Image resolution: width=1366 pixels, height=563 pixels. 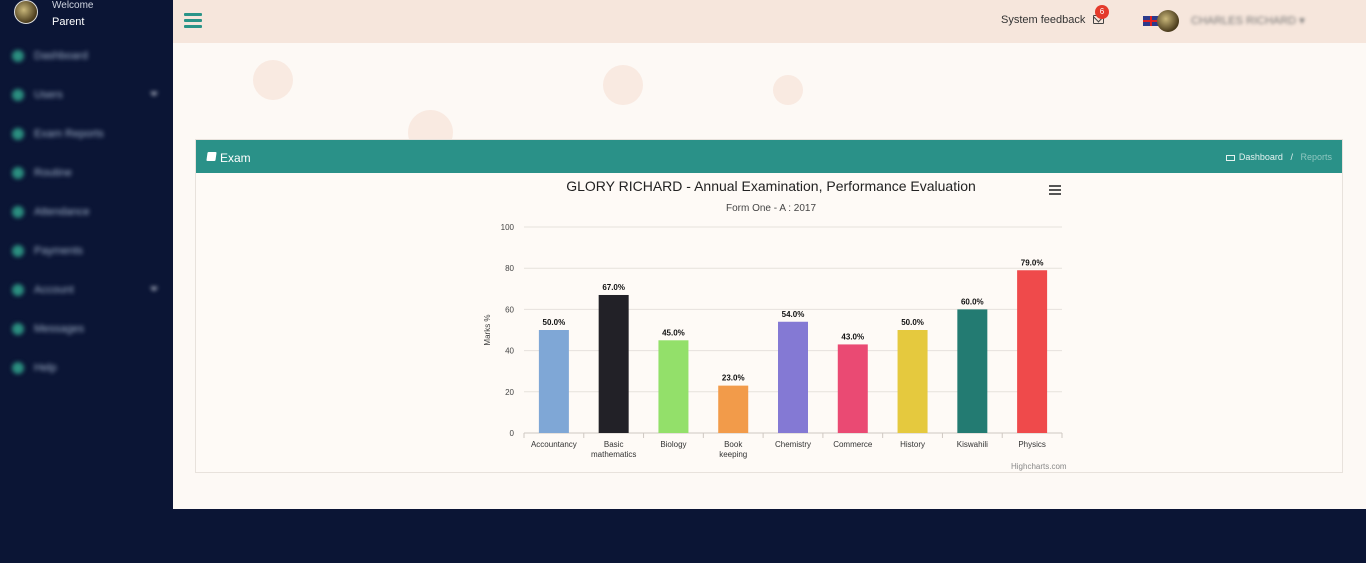 What do you see at coordinates (1102, 12) in the screenshot?
I see `notification-badge: 6` at bounding box center [1102, 12].